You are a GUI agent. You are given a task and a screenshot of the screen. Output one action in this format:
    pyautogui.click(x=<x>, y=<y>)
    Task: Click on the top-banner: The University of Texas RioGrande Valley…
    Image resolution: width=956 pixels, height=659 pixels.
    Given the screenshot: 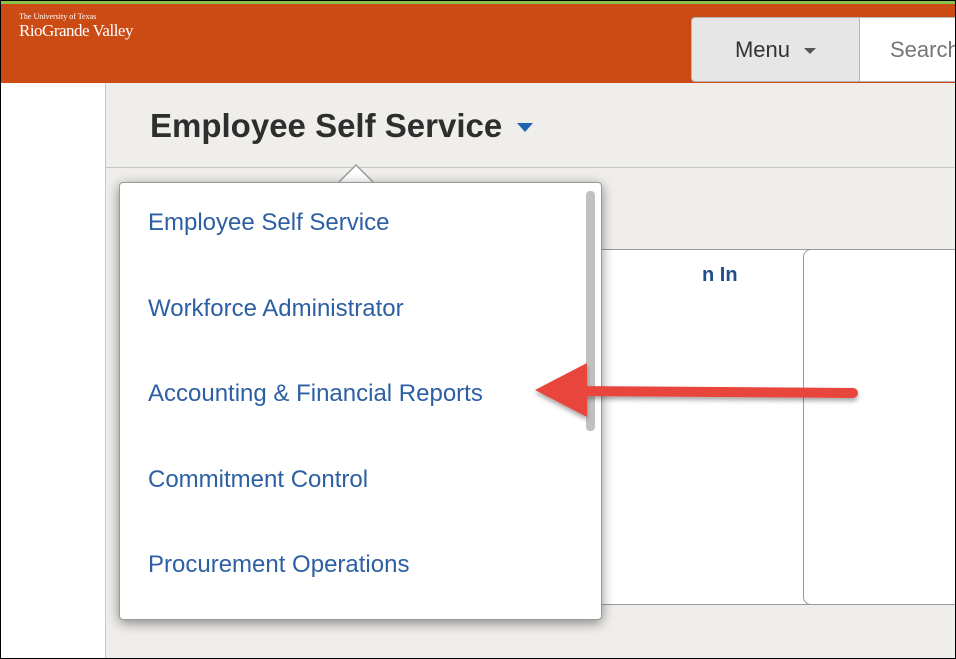 What is the action you would take?
    pyautogui.click(x=478, y=42)
    